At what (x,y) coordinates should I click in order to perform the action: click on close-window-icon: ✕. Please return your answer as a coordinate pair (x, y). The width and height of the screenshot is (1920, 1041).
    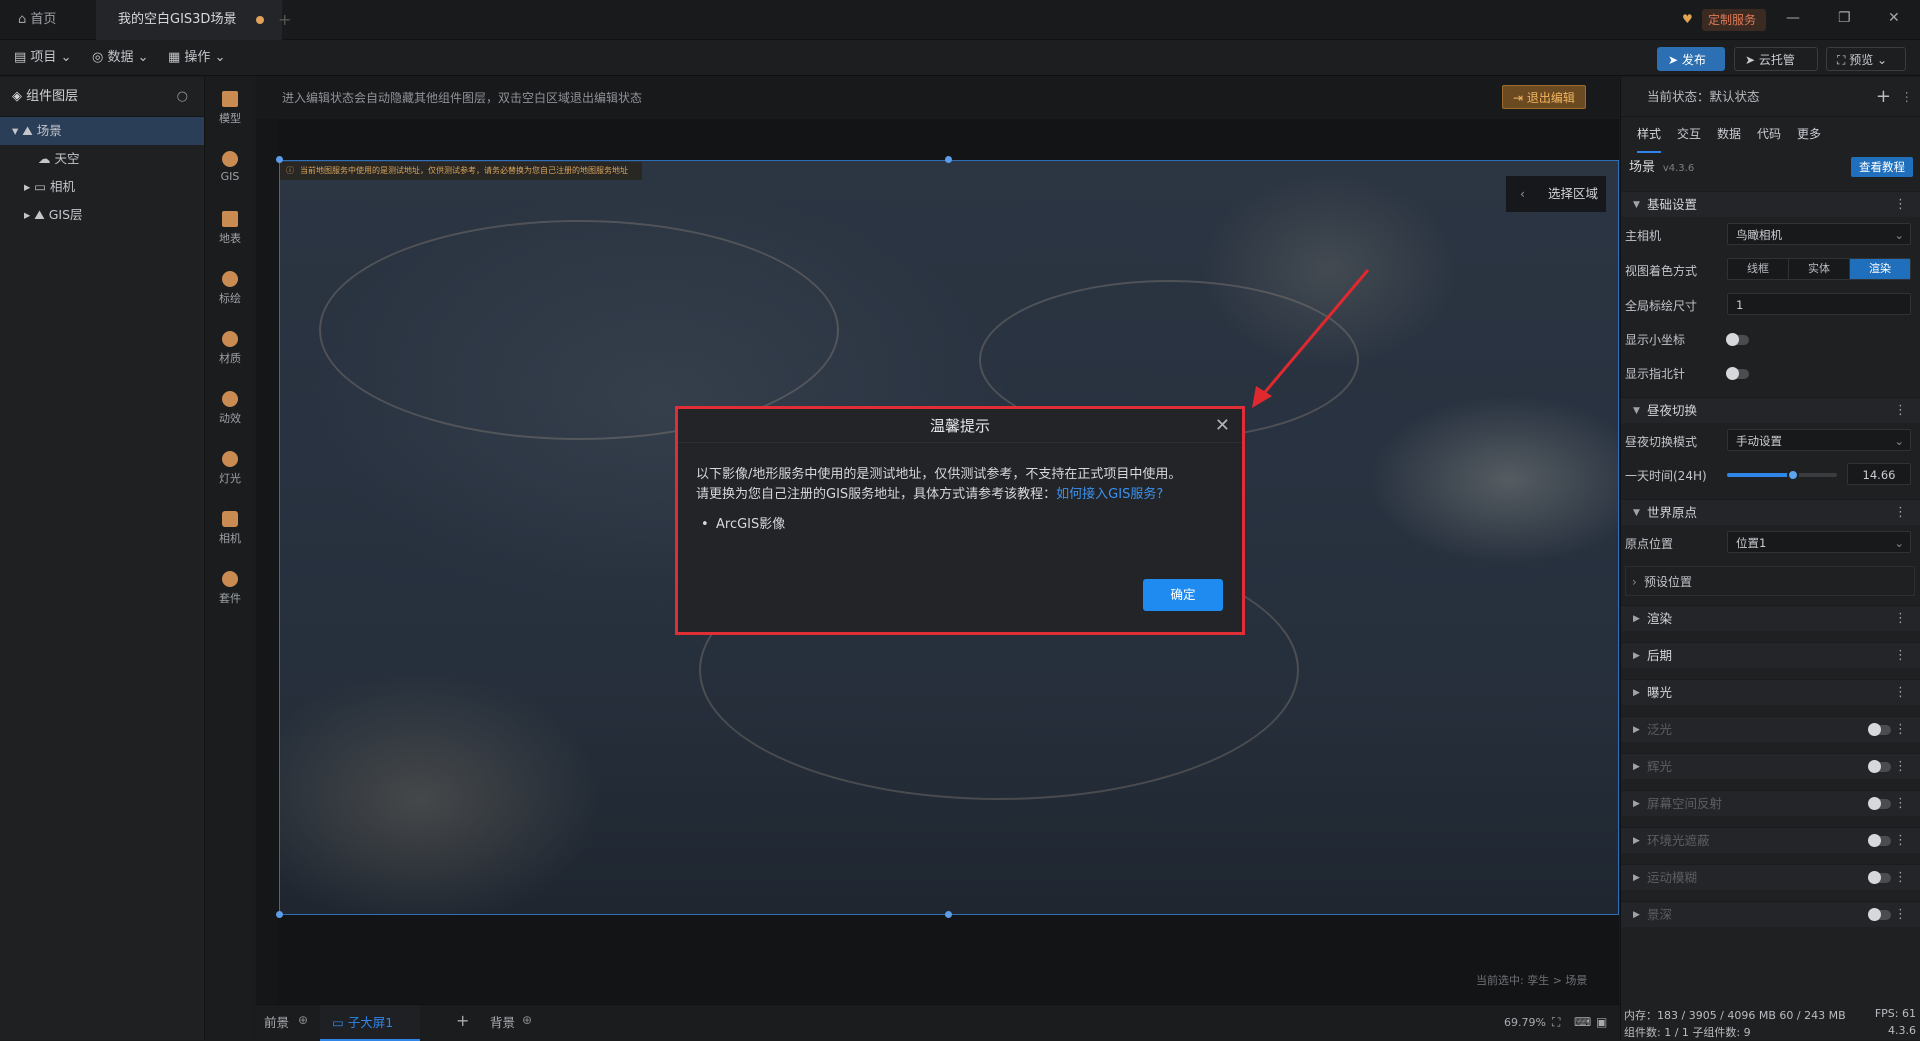
    Looking at the image, I should click on (1894, 18).